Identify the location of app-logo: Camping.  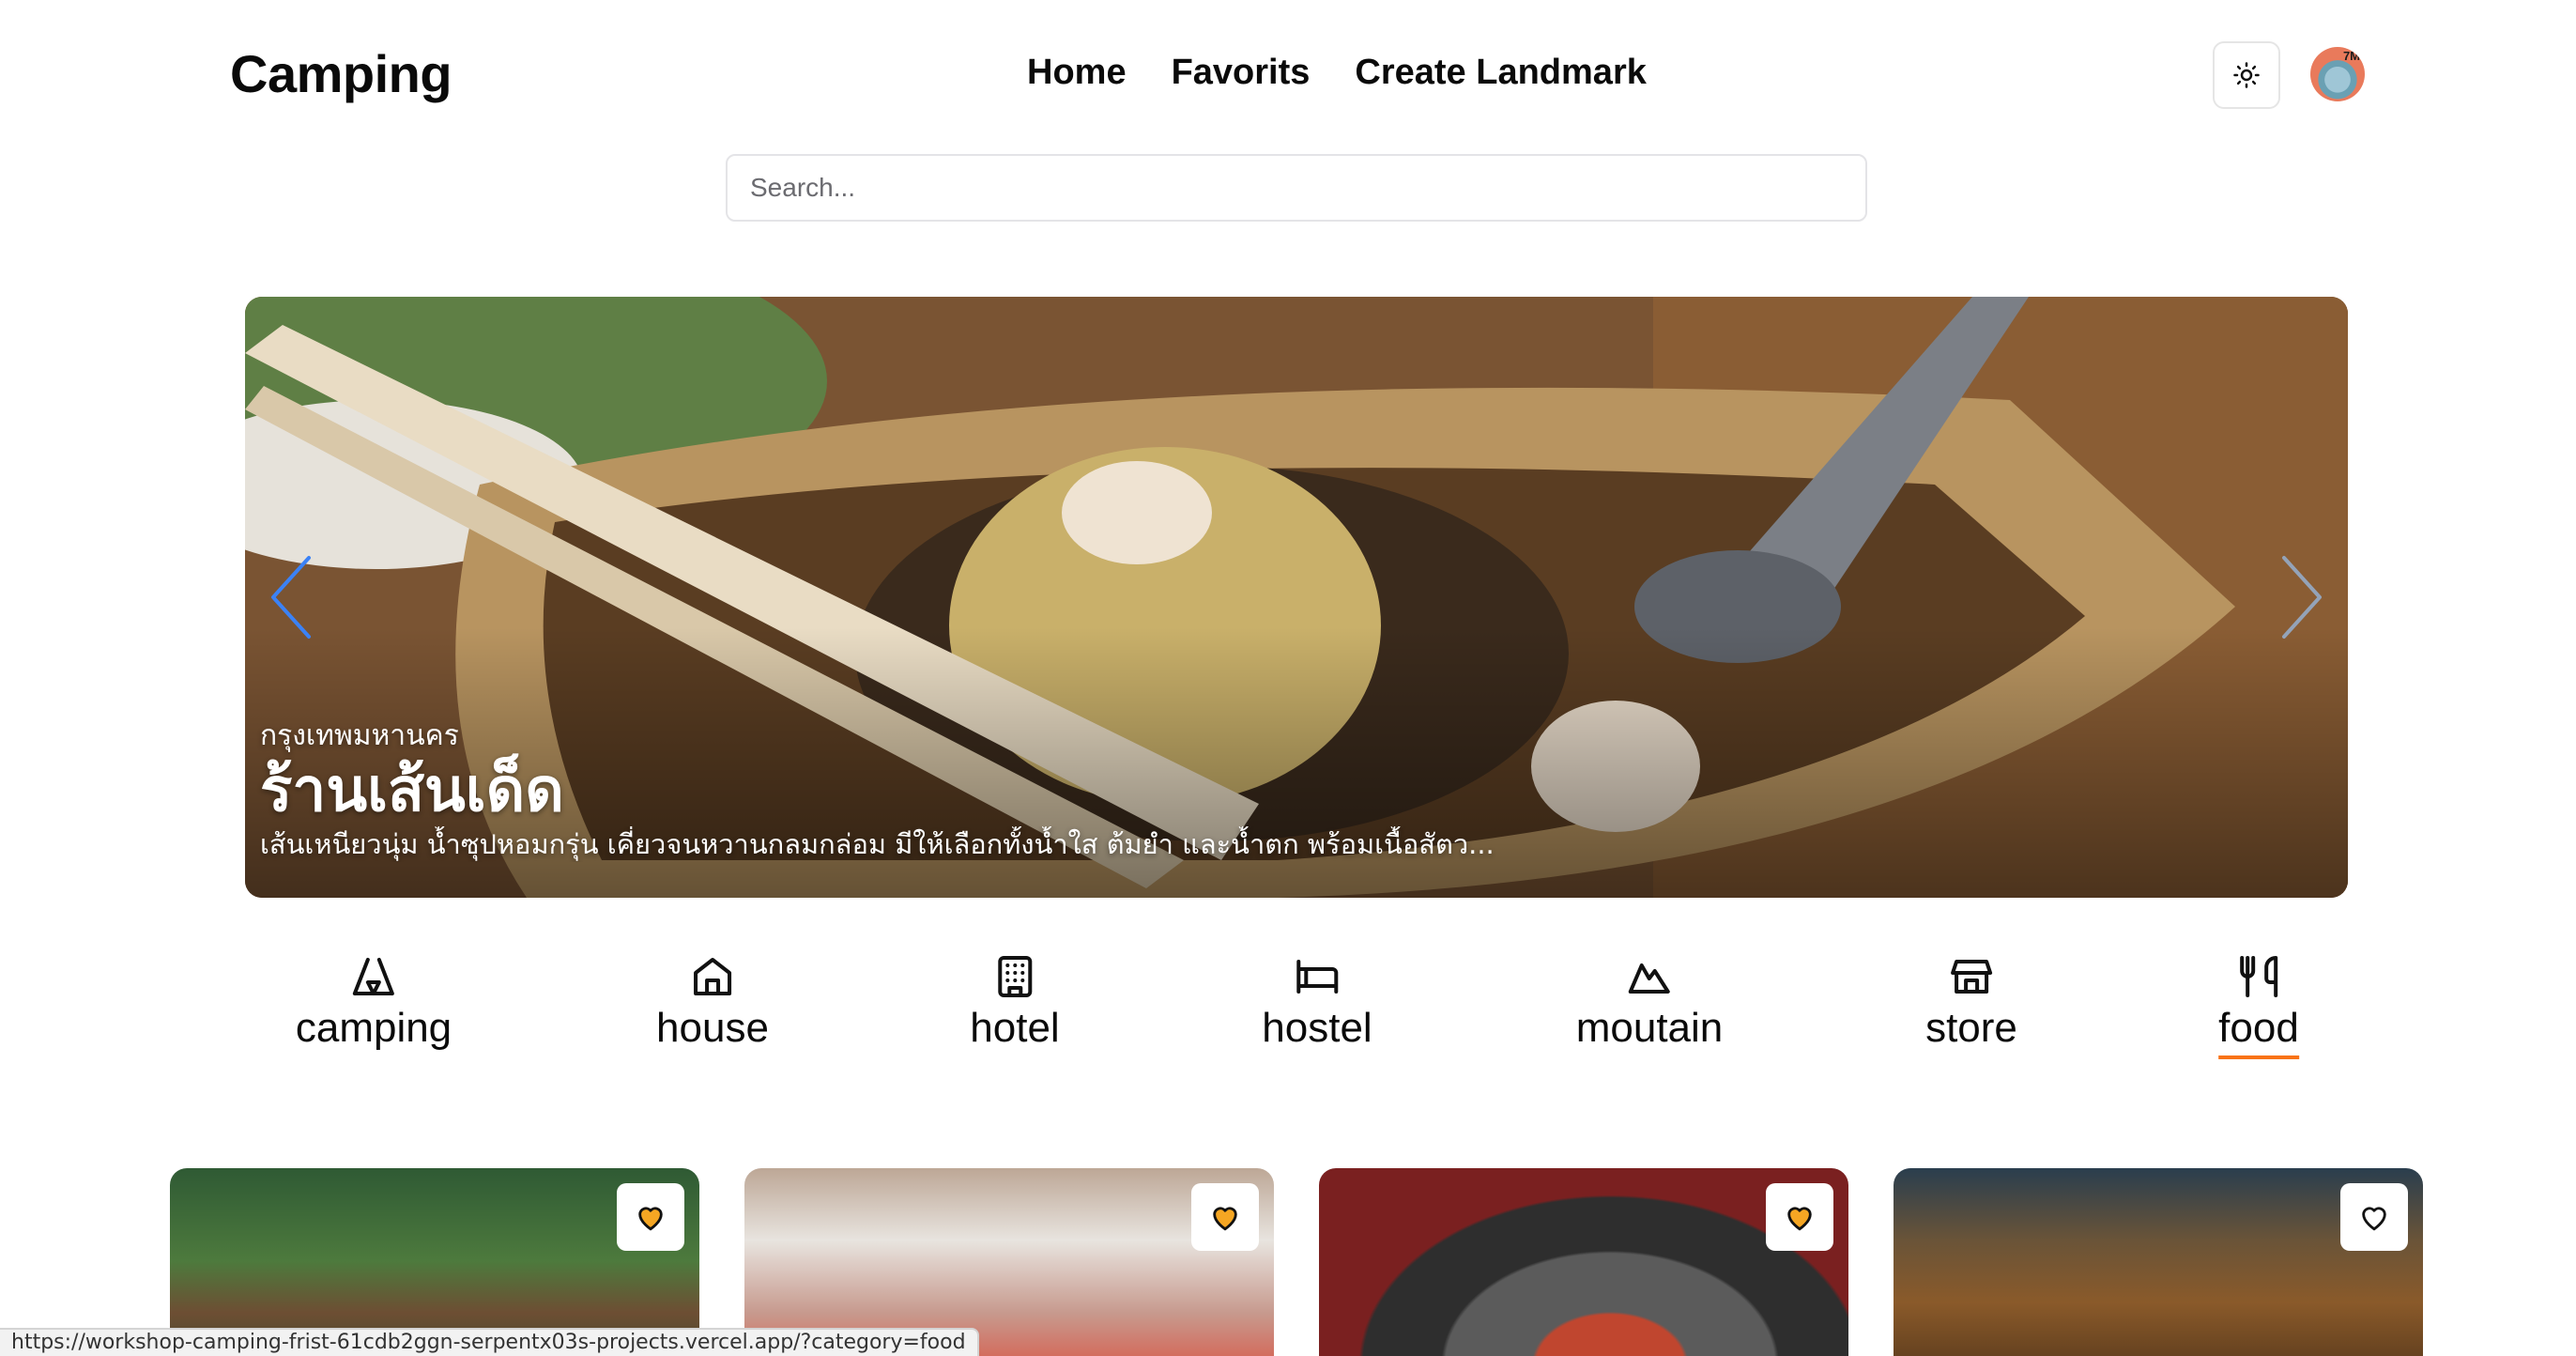
(341, 73).